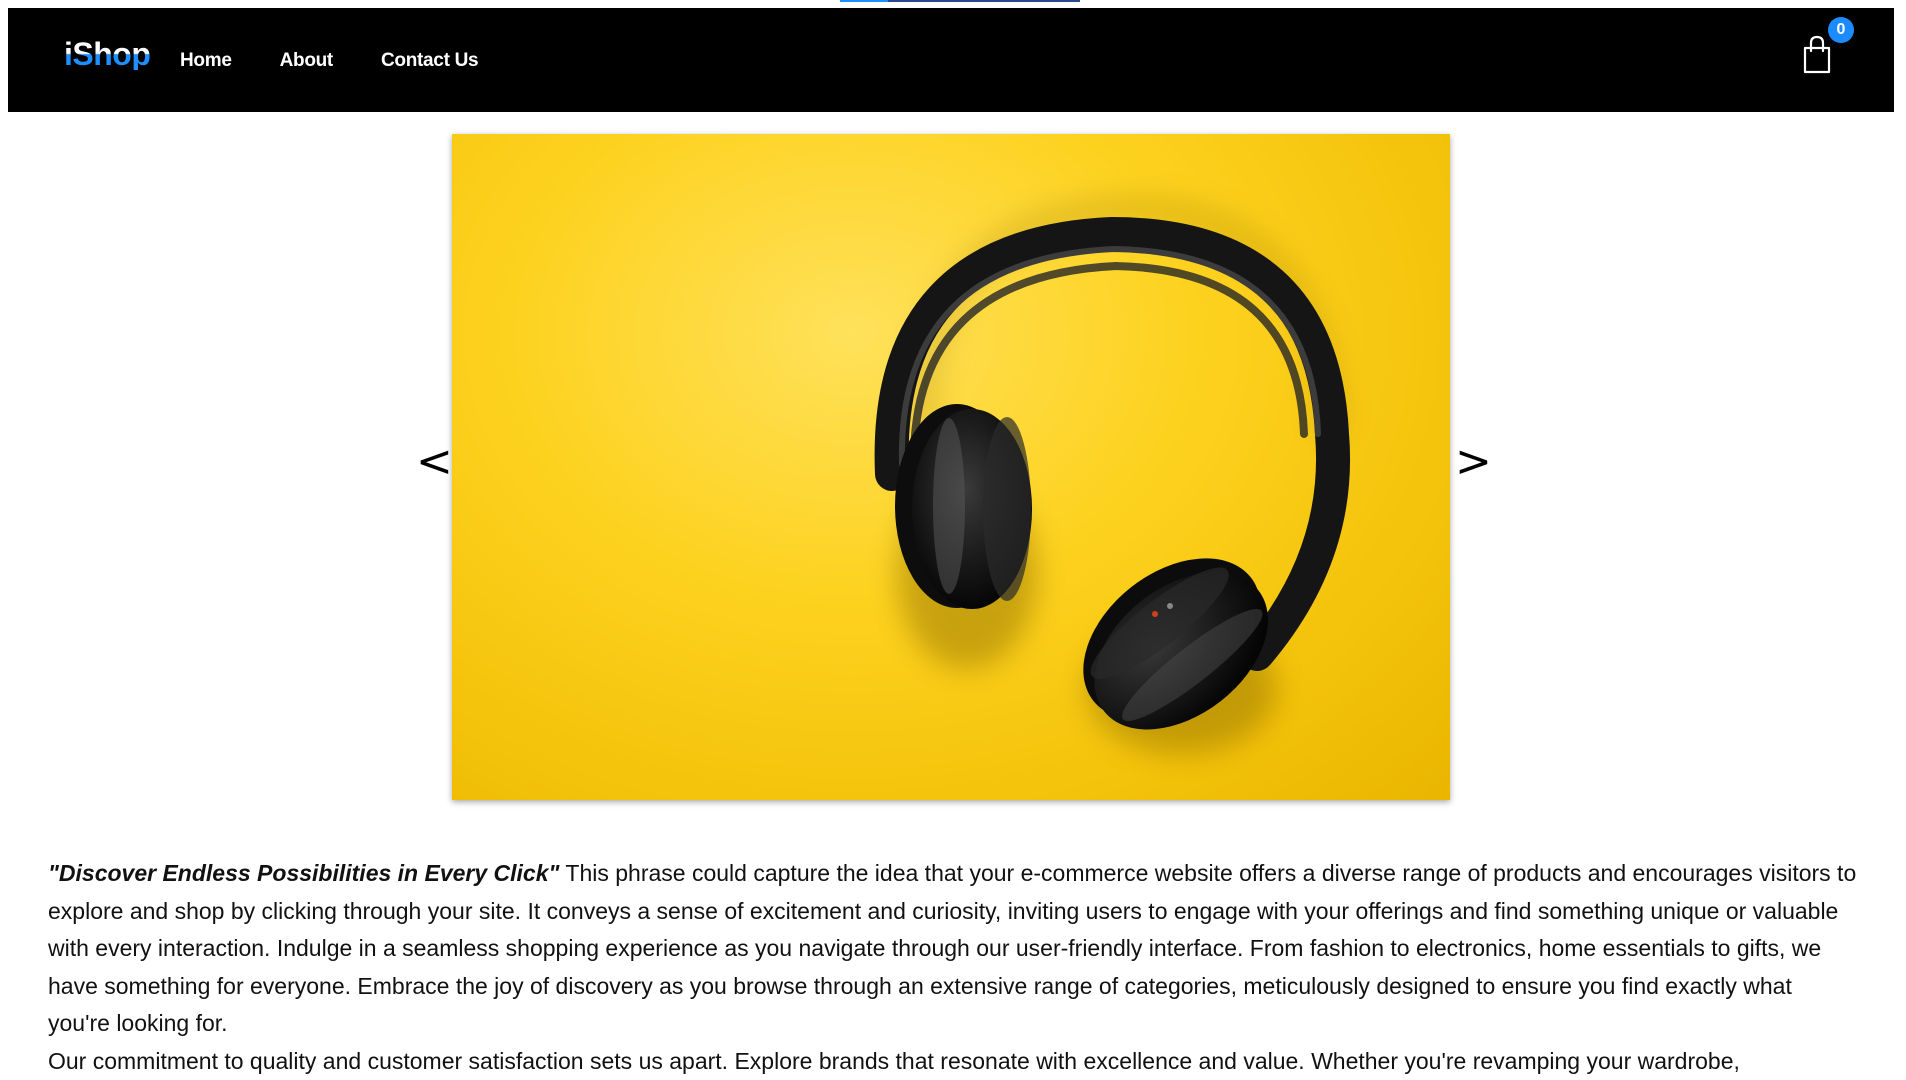 This screenshot has height=1080, width=1906. I want to click on nav-link-home: Home, so click(206, 61).